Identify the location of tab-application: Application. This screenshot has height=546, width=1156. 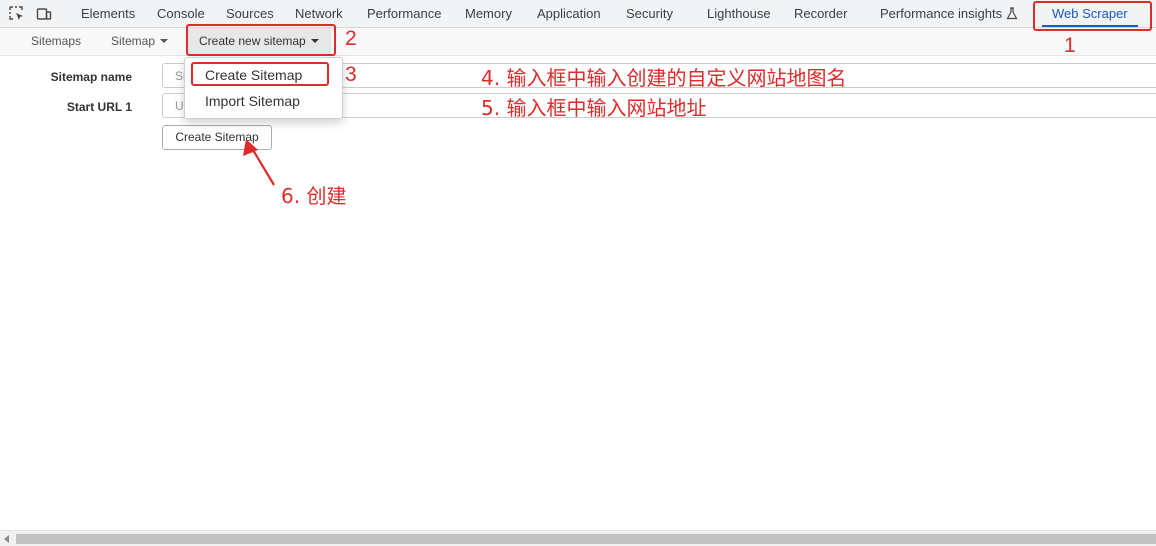
(569, 14).